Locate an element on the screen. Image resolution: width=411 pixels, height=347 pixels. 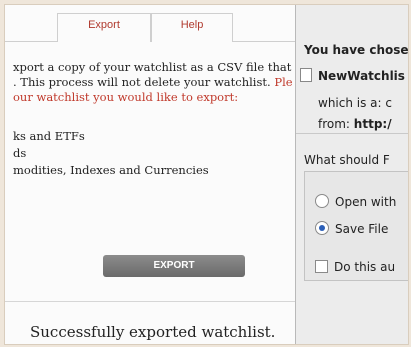
file-row: NewWatchlis is located at coordinates (352, 75).